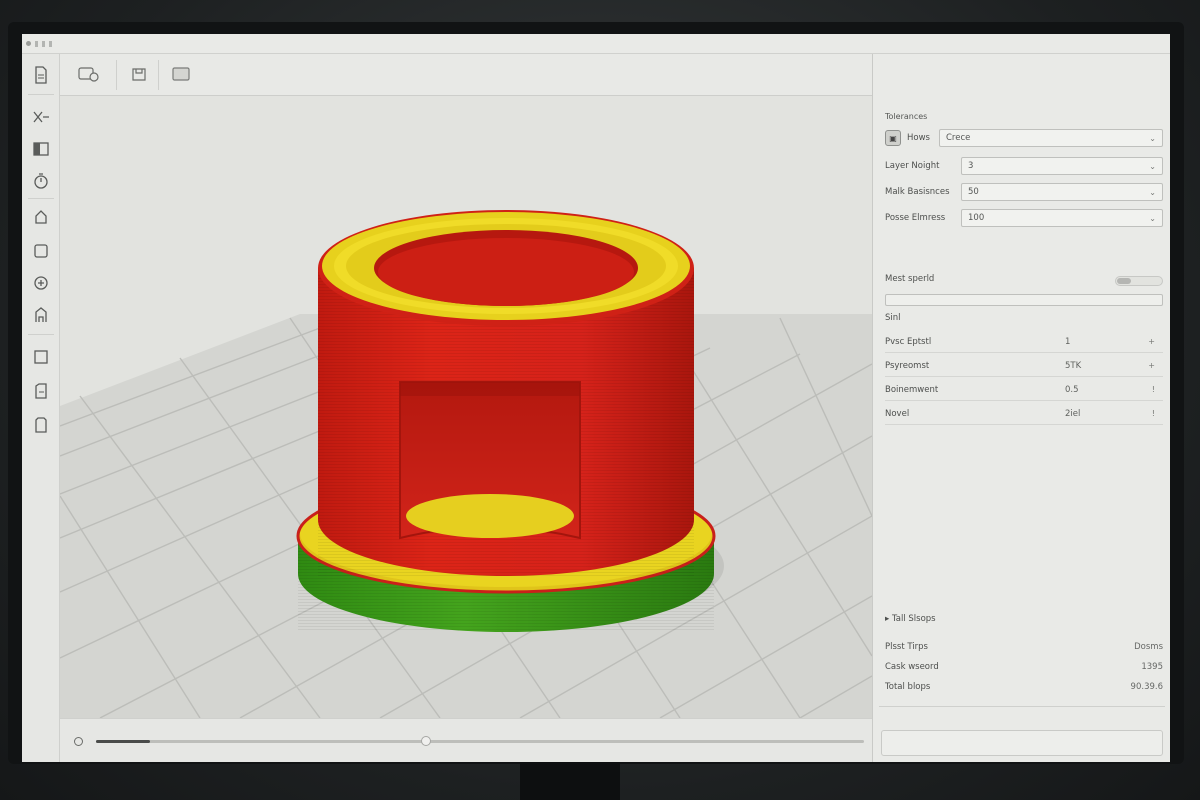 This screenshot has height=800, width=1200. Describe the element at coordinates (1062, 166) in the screenshot. I see `layer-height-dropdown: 3 ⌄` at that location.